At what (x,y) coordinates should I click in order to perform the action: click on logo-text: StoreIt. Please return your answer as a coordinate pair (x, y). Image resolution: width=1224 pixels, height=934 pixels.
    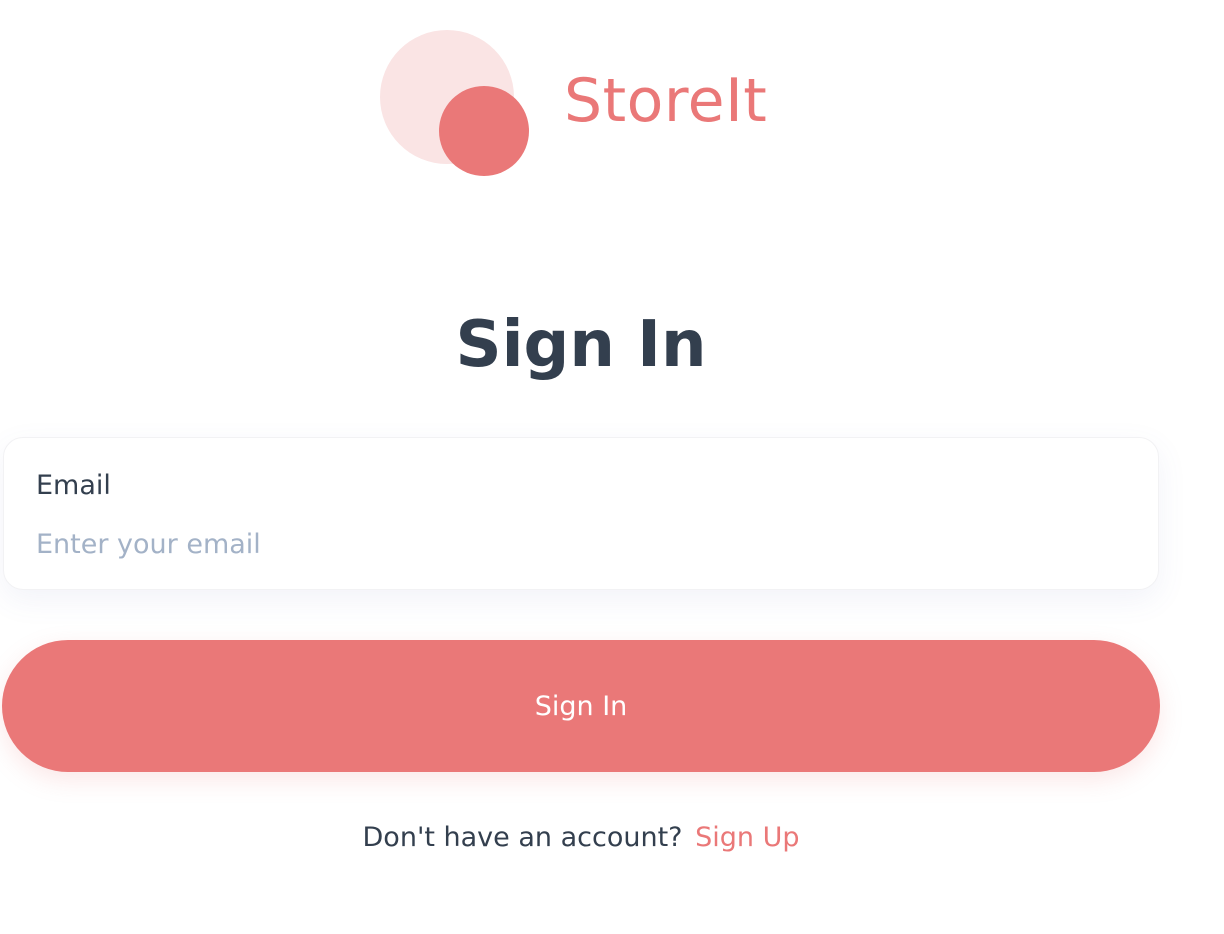
    Looking at the image, I should click on (666, 101).